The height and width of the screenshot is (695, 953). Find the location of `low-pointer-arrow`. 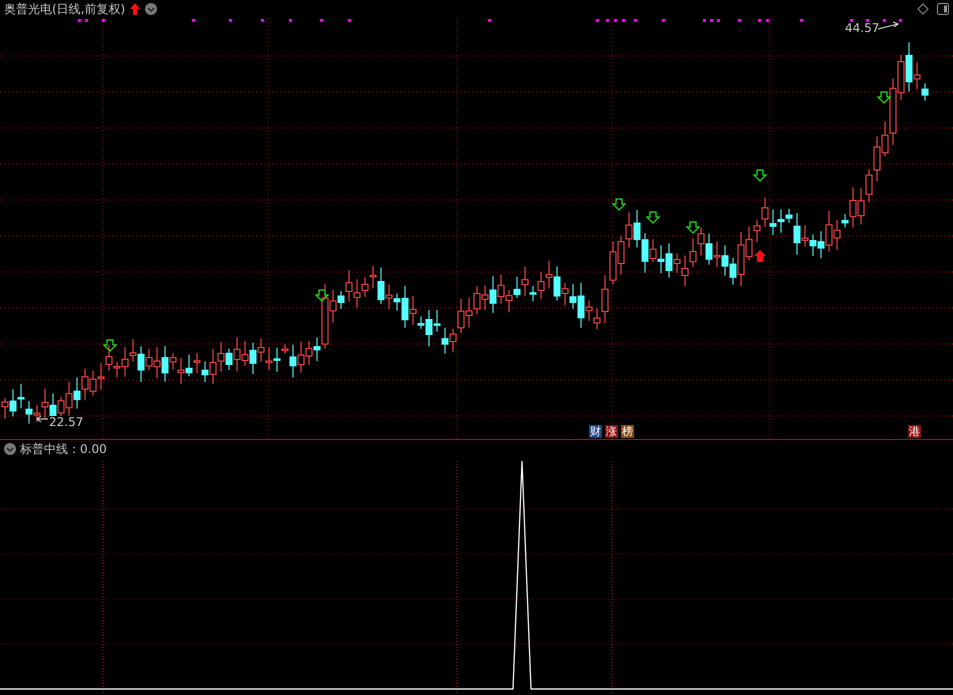

low-pointer-arrow is located at coordinates (42, 419).